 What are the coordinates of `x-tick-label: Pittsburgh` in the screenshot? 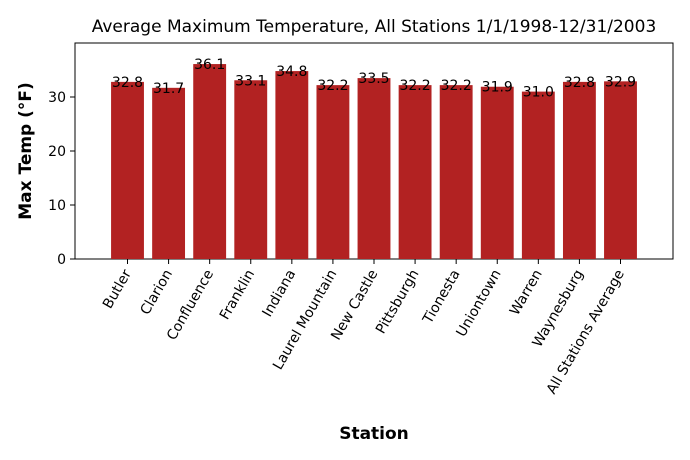 It's located at (398, 302).